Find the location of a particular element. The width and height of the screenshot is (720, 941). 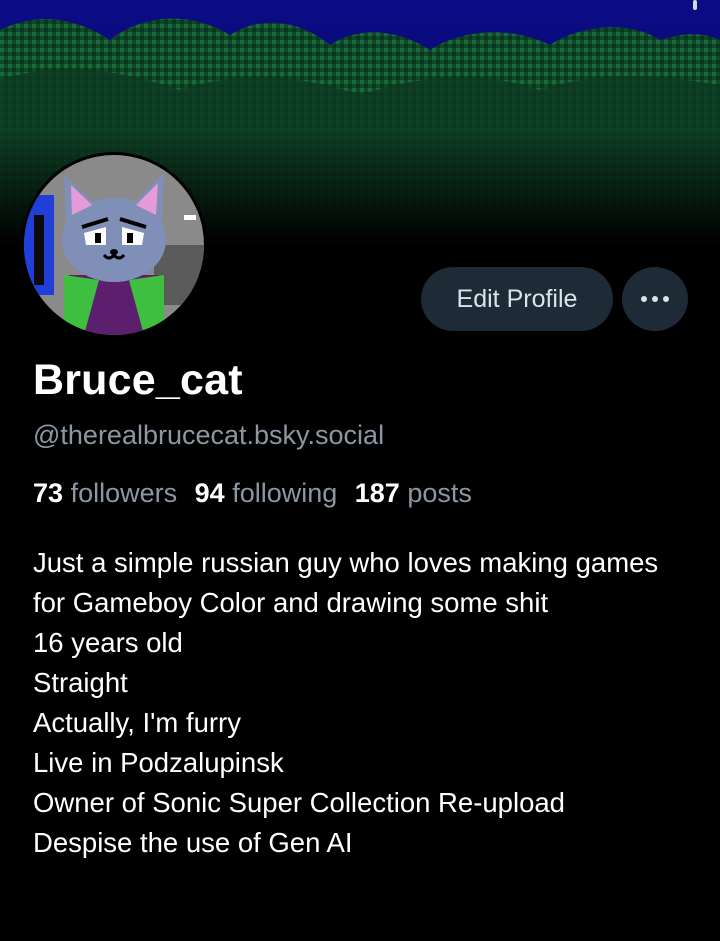

profile-handle: @therealbrucecat.bsky.social is located at coordinates (209, 435).